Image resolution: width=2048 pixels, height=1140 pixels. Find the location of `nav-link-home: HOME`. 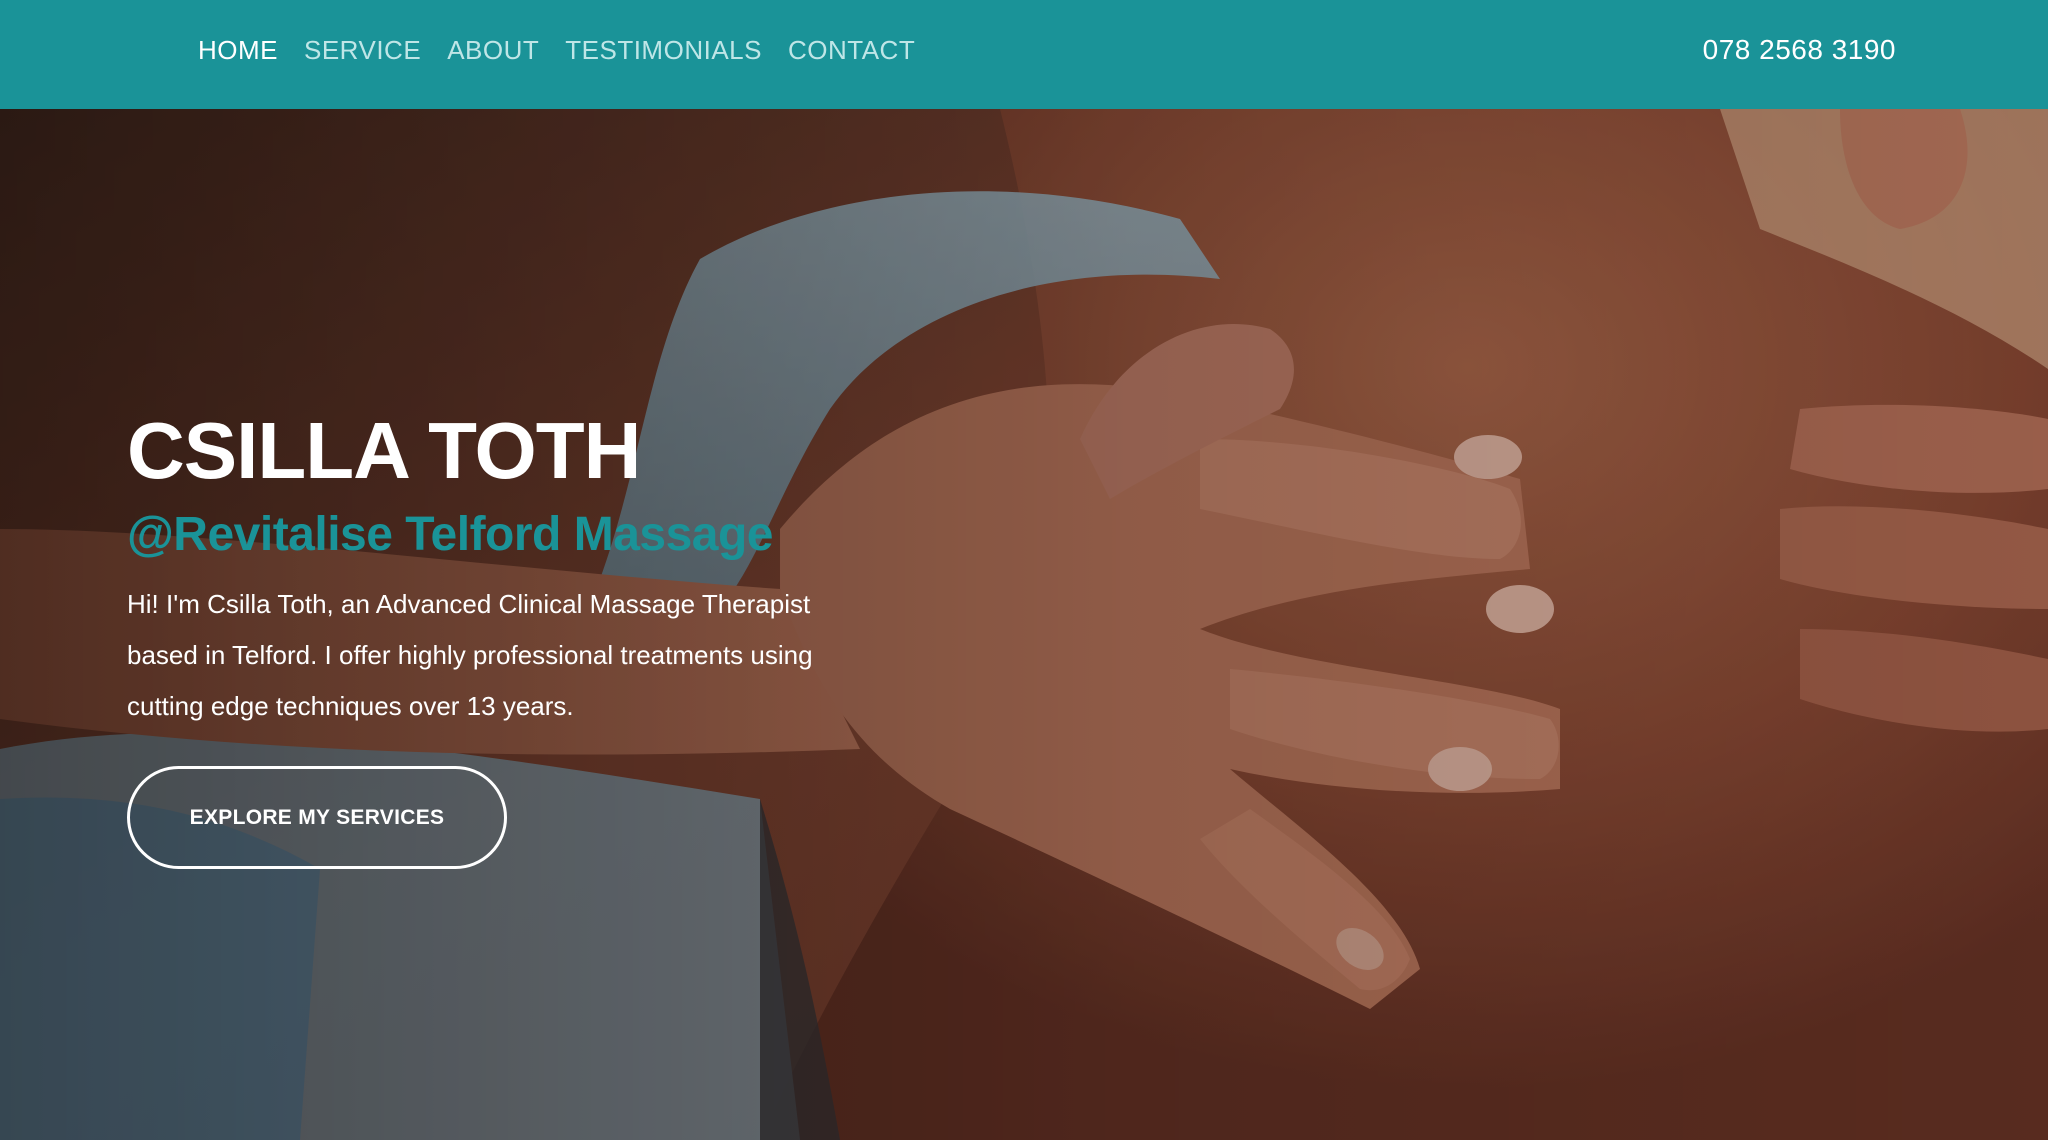

nav-link-home: HOME is located at coordinates (238, 50).